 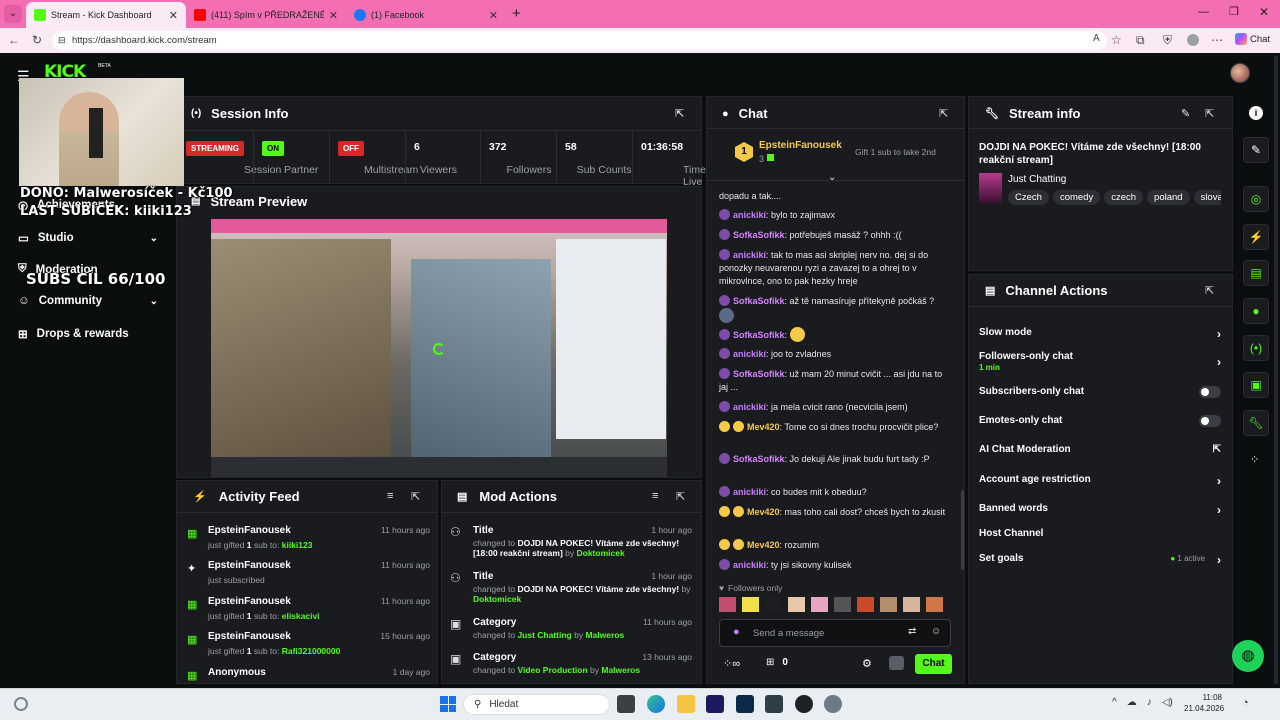 What do you see at coordinates (62, 40) in the screenshot?
I see `site-info-icon: ⊟` at bounding box center [62, 40].